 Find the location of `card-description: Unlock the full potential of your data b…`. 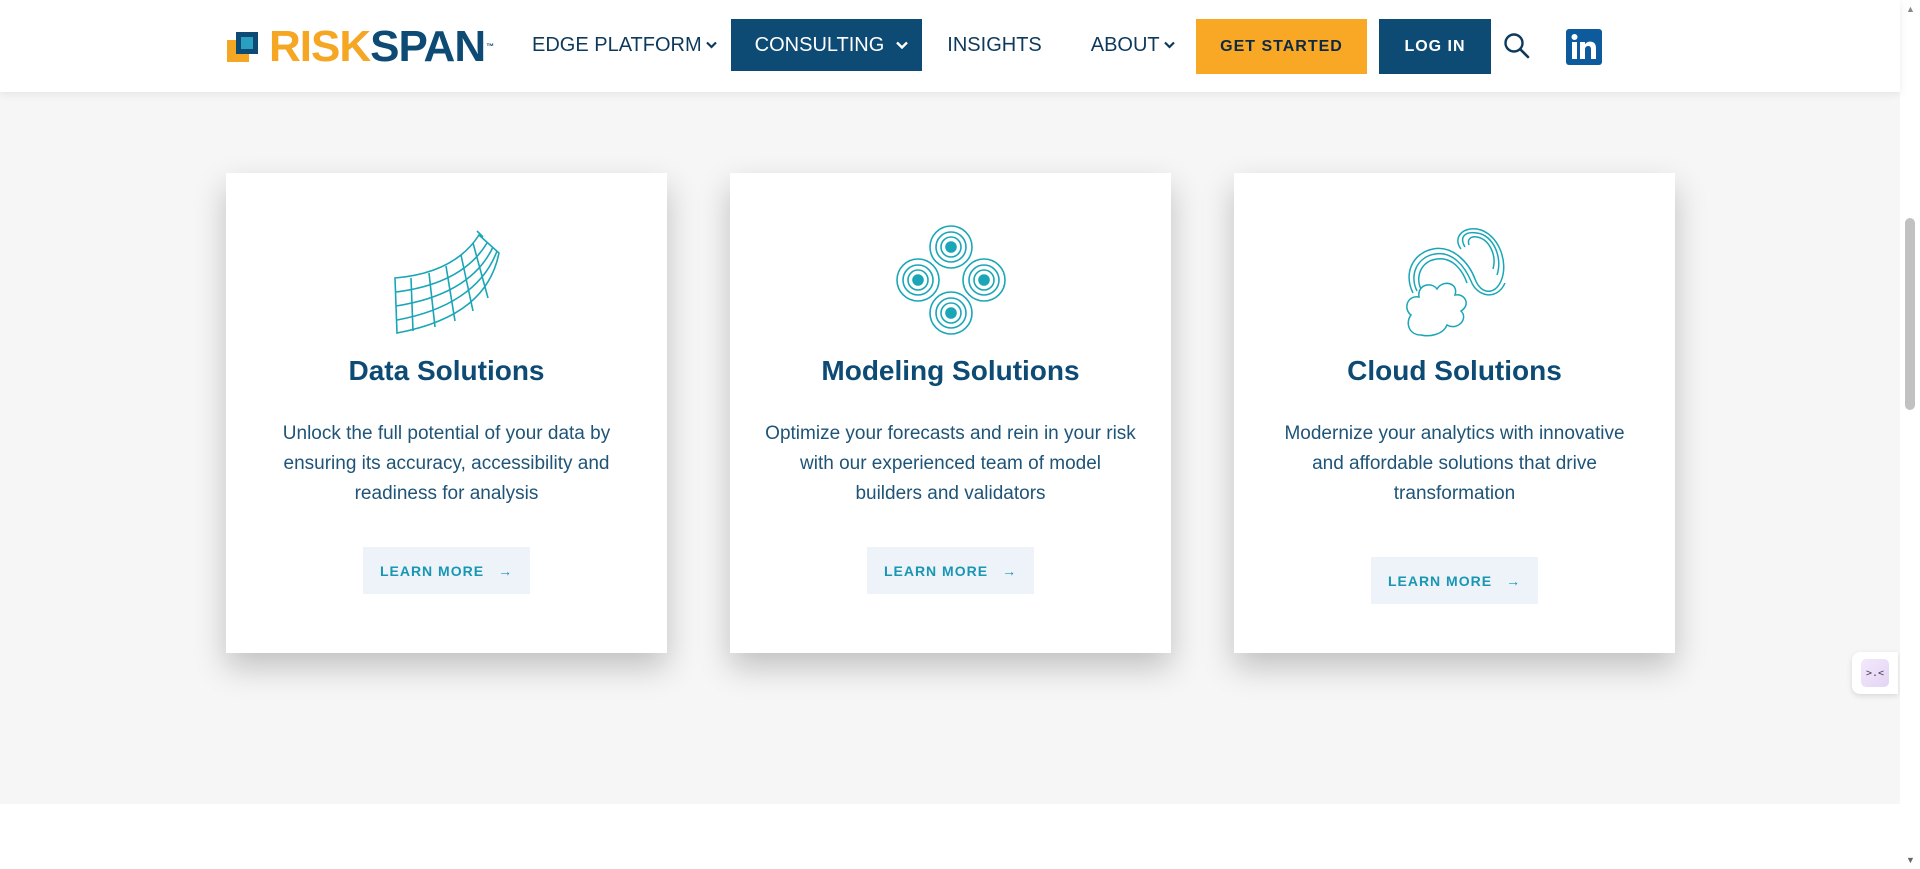

card-description: Unlock the full potential of your data b… is located at coordinates (446, 463).